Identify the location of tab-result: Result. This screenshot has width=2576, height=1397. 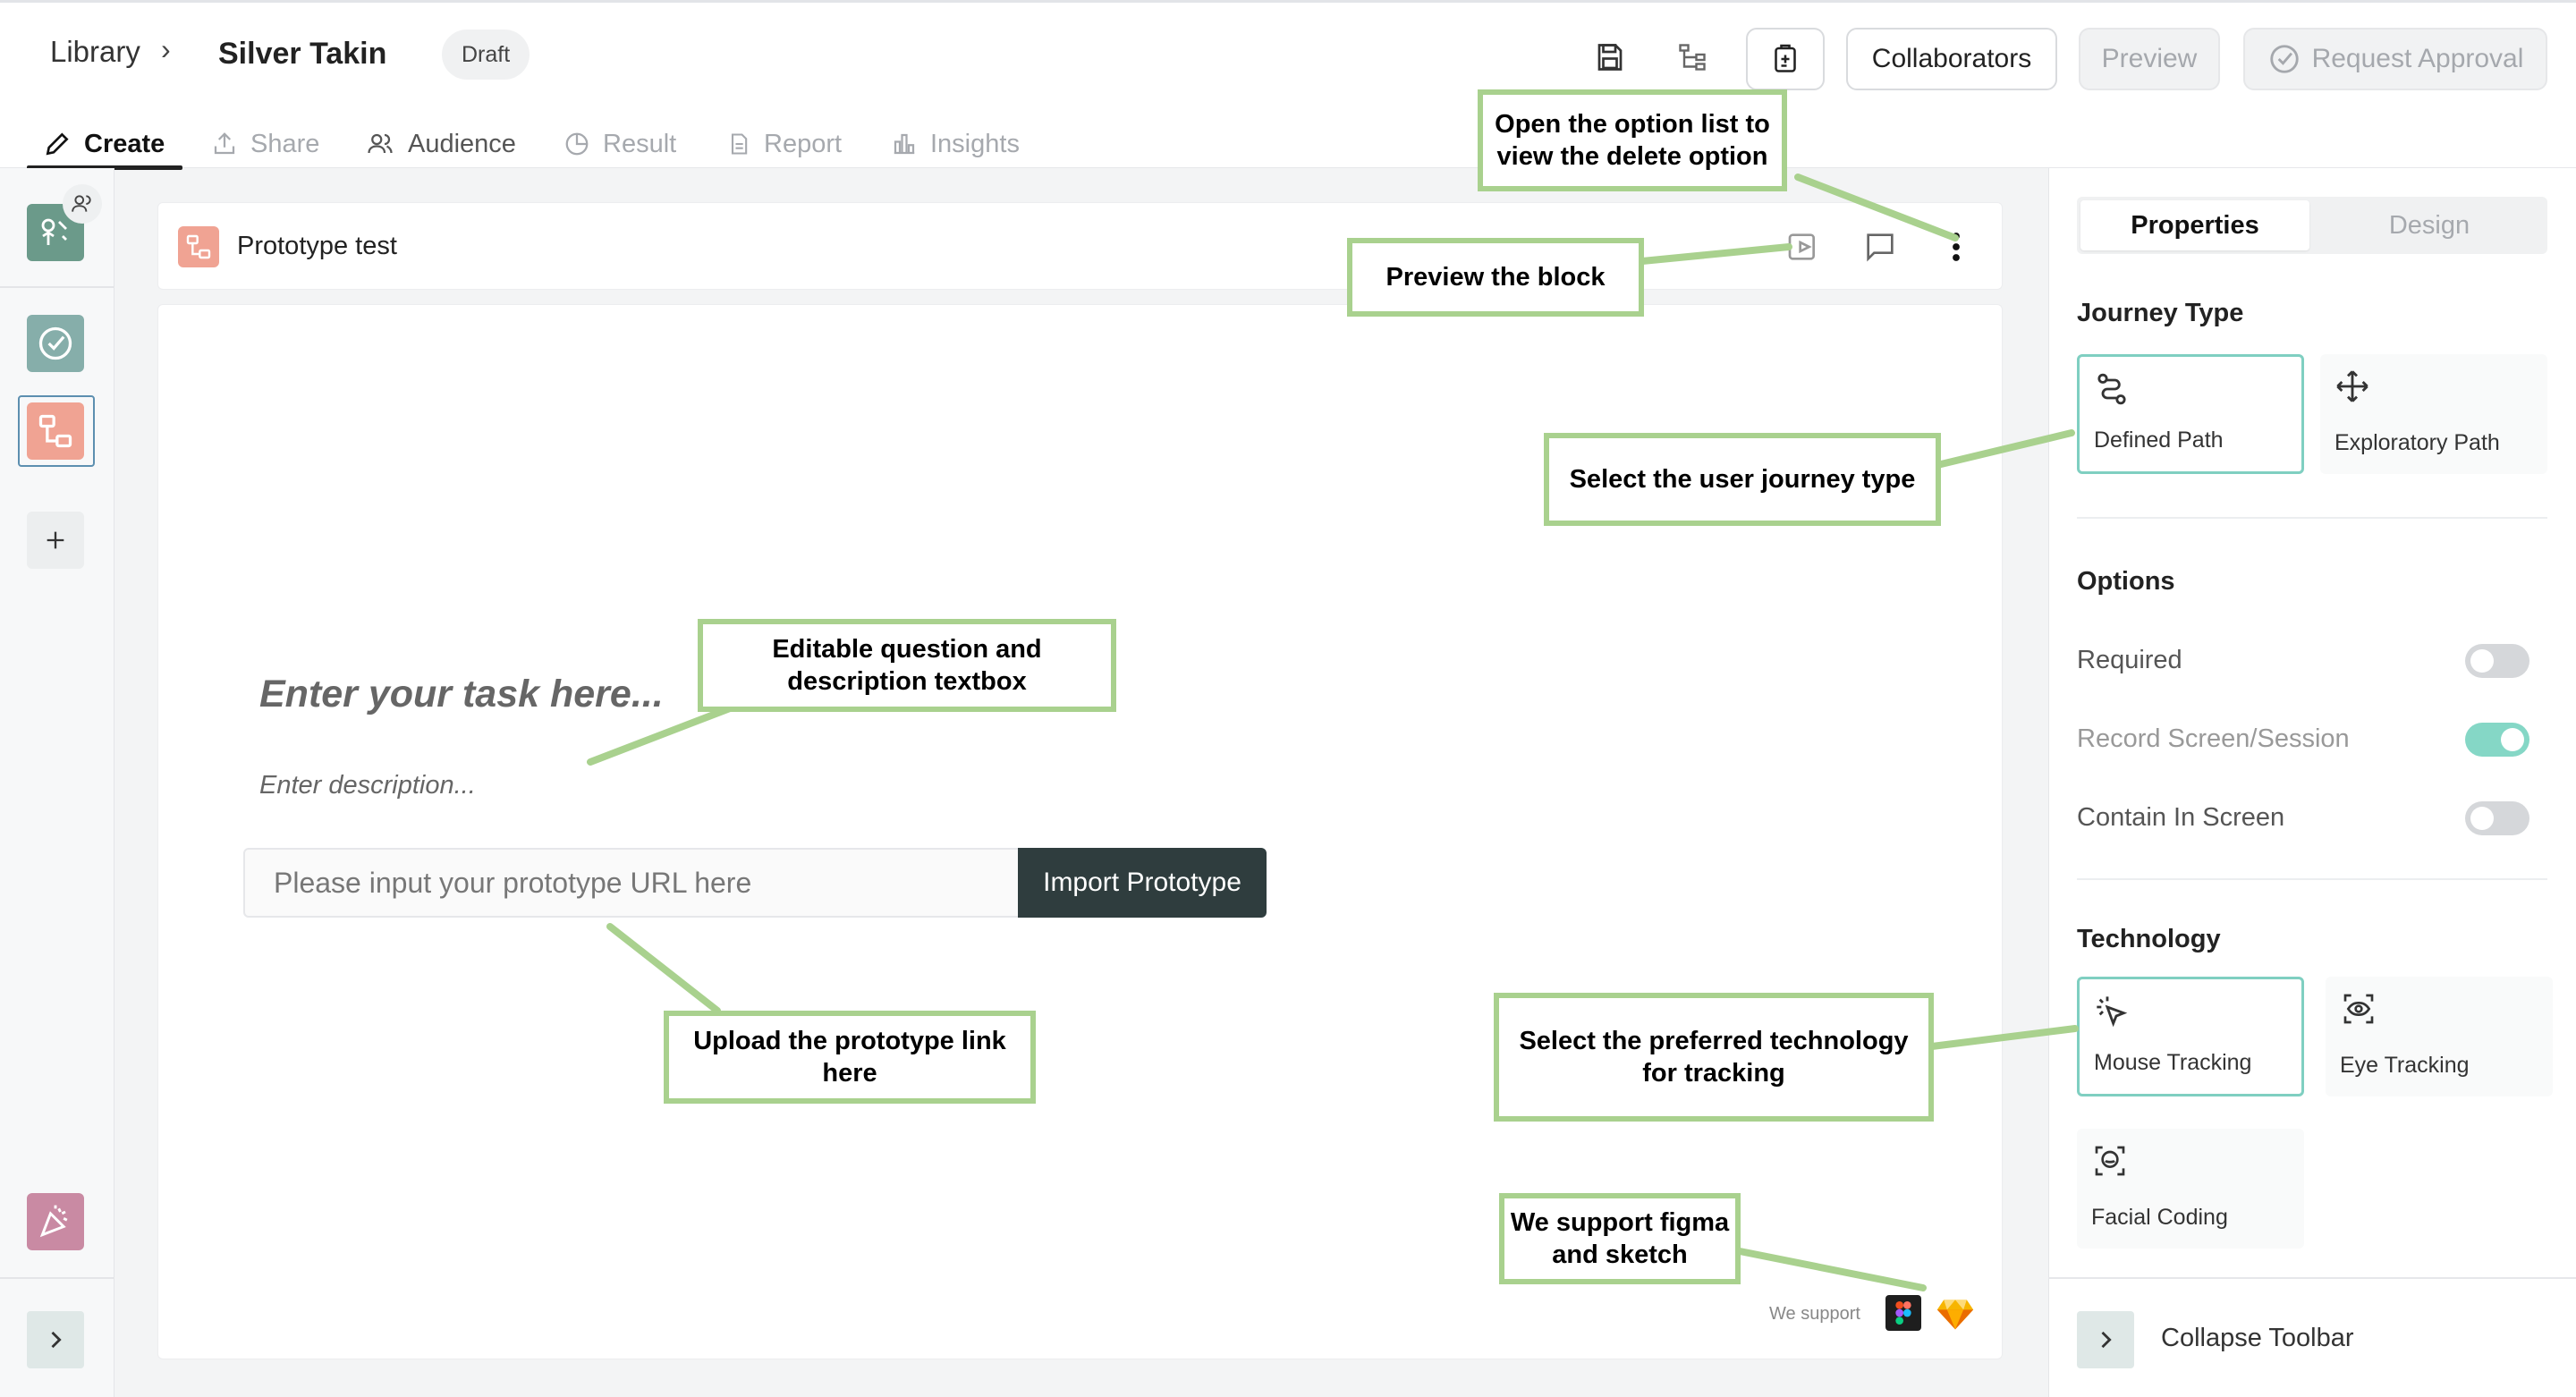
(620, 144).